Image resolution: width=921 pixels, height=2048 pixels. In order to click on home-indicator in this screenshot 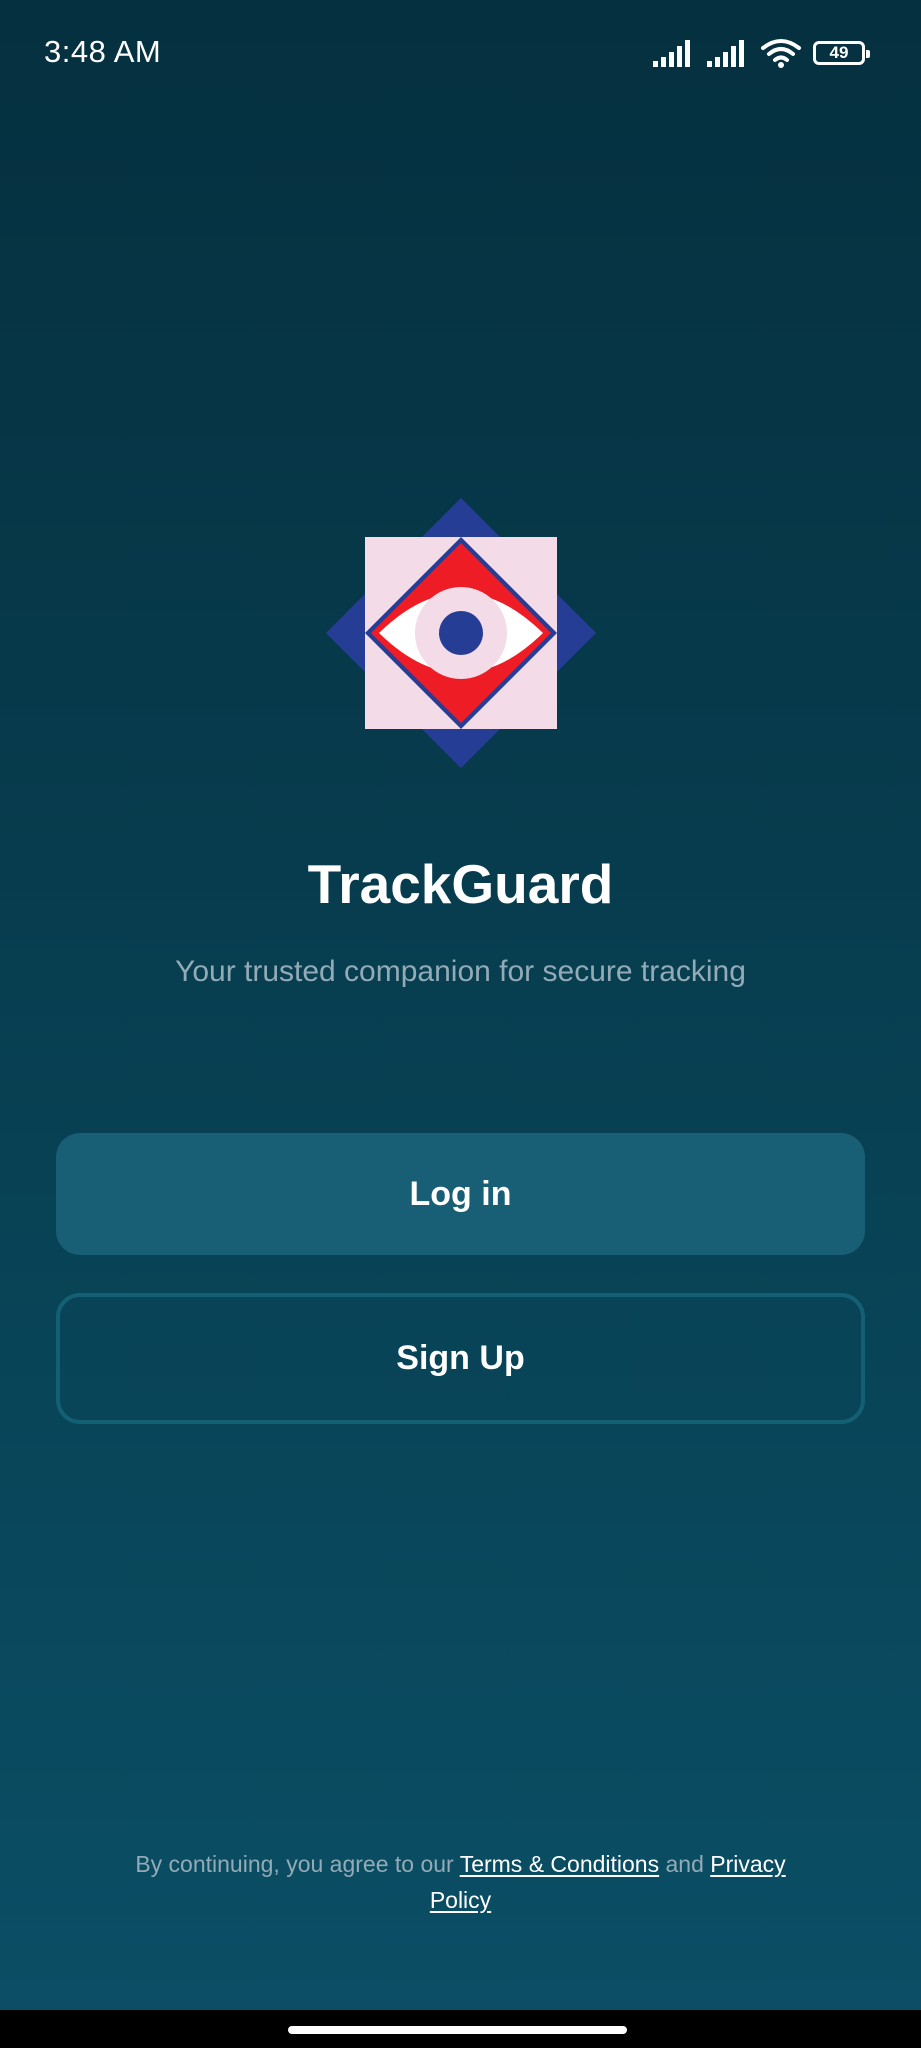, I will do `click(457, 2030)`.